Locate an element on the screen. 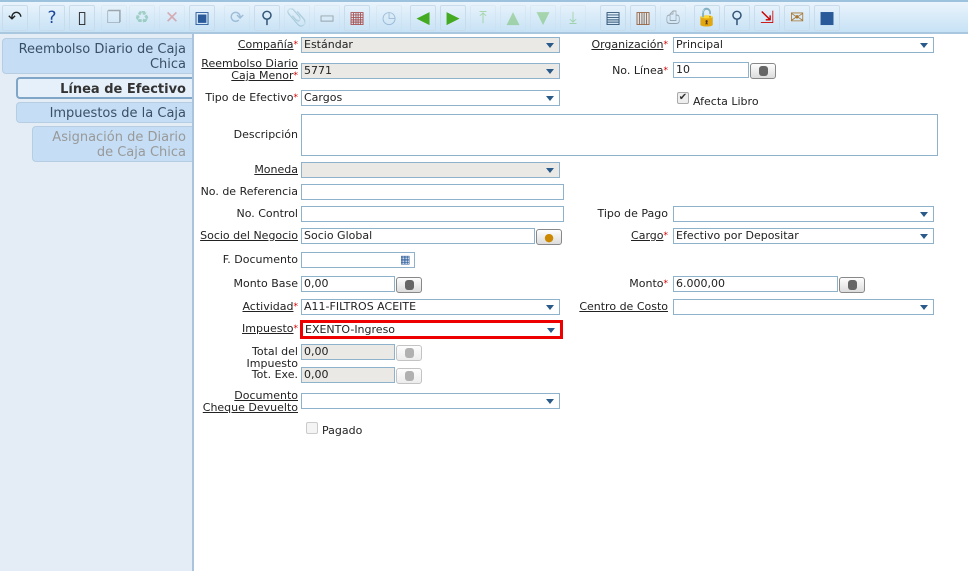 This screenshot has height=571, width=968. request-icon: ✉ is located at coordinates (797, 18).